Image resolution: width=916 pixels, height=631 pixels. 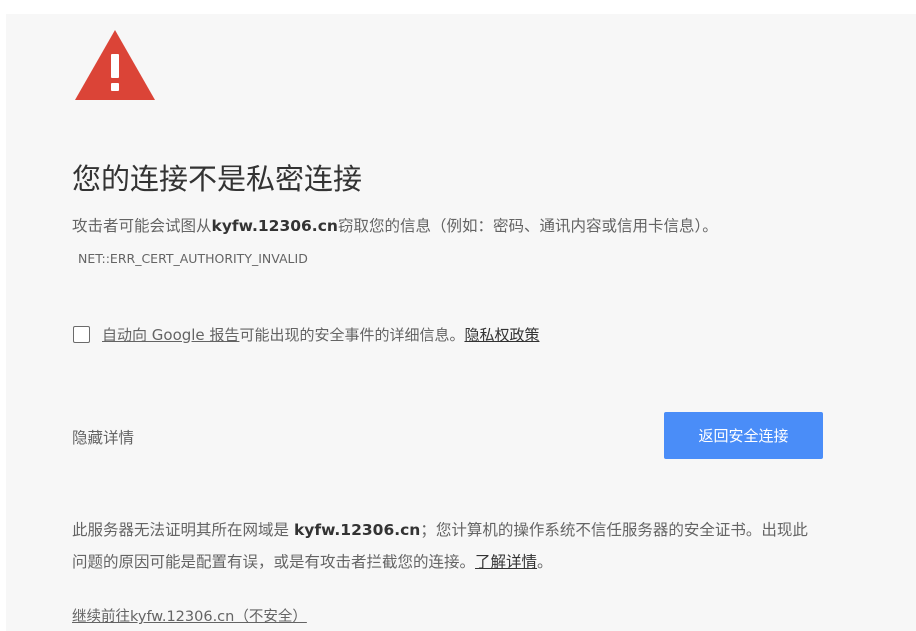 What do you see at coordinates (506, 562) in the screenshot?
I see `learn-more-link: 了解详情` at bounding box center [506, 562].